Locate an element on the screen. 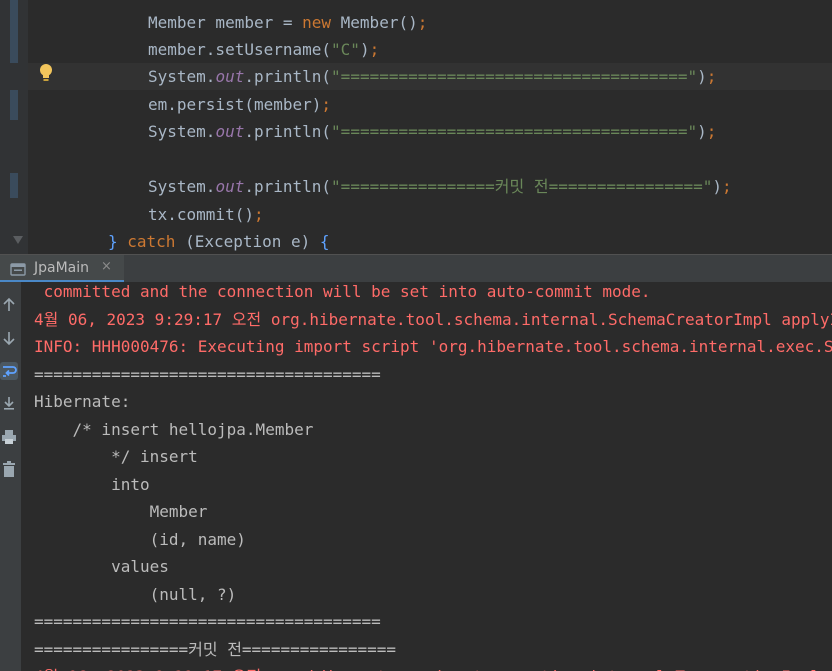 Image resolution: width=832 pixels, height=671 pixels. console-line: Hibernate: is located at coordinates (82, 401).